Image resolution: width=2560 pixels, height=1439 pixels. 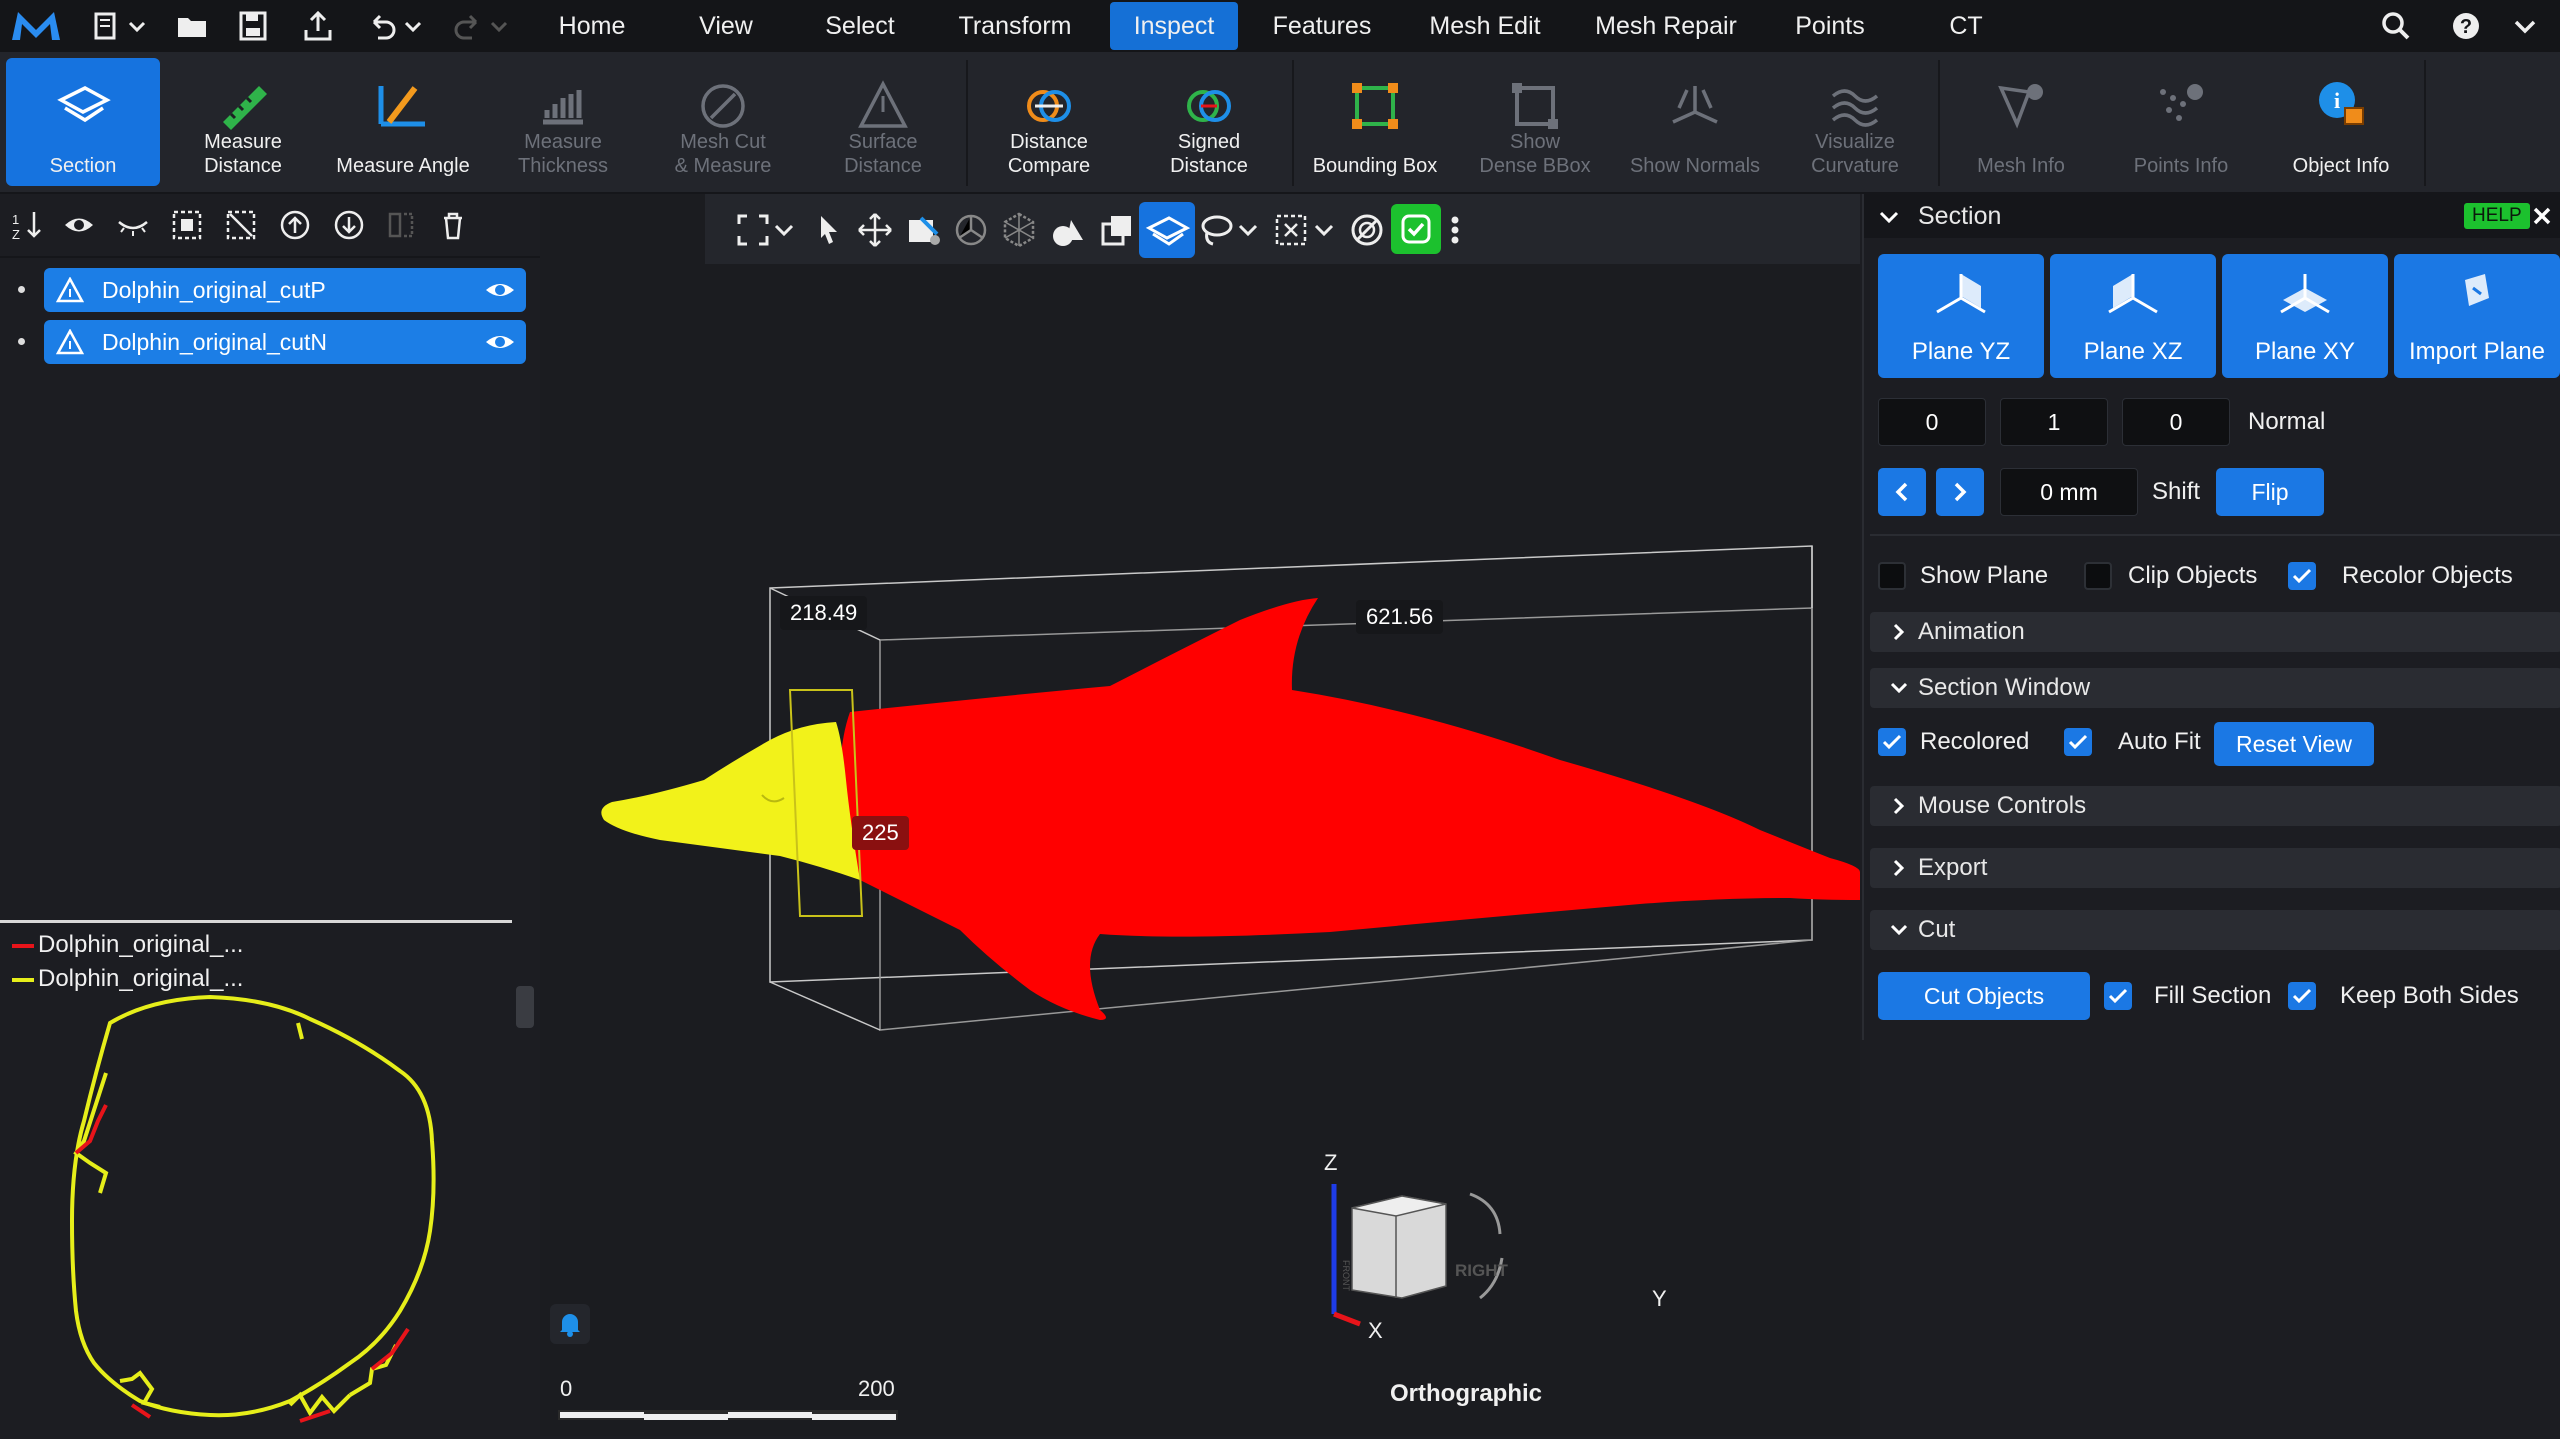 I want to click on shift-prev-button, so click(x=1902, y=492).